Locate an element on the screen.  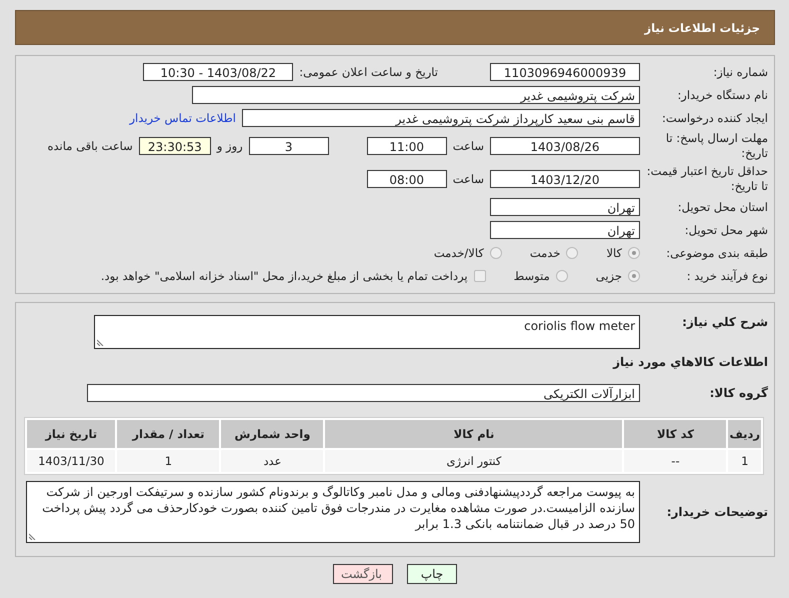
buyer-notes-textarea is located at coordinates (333, 512).